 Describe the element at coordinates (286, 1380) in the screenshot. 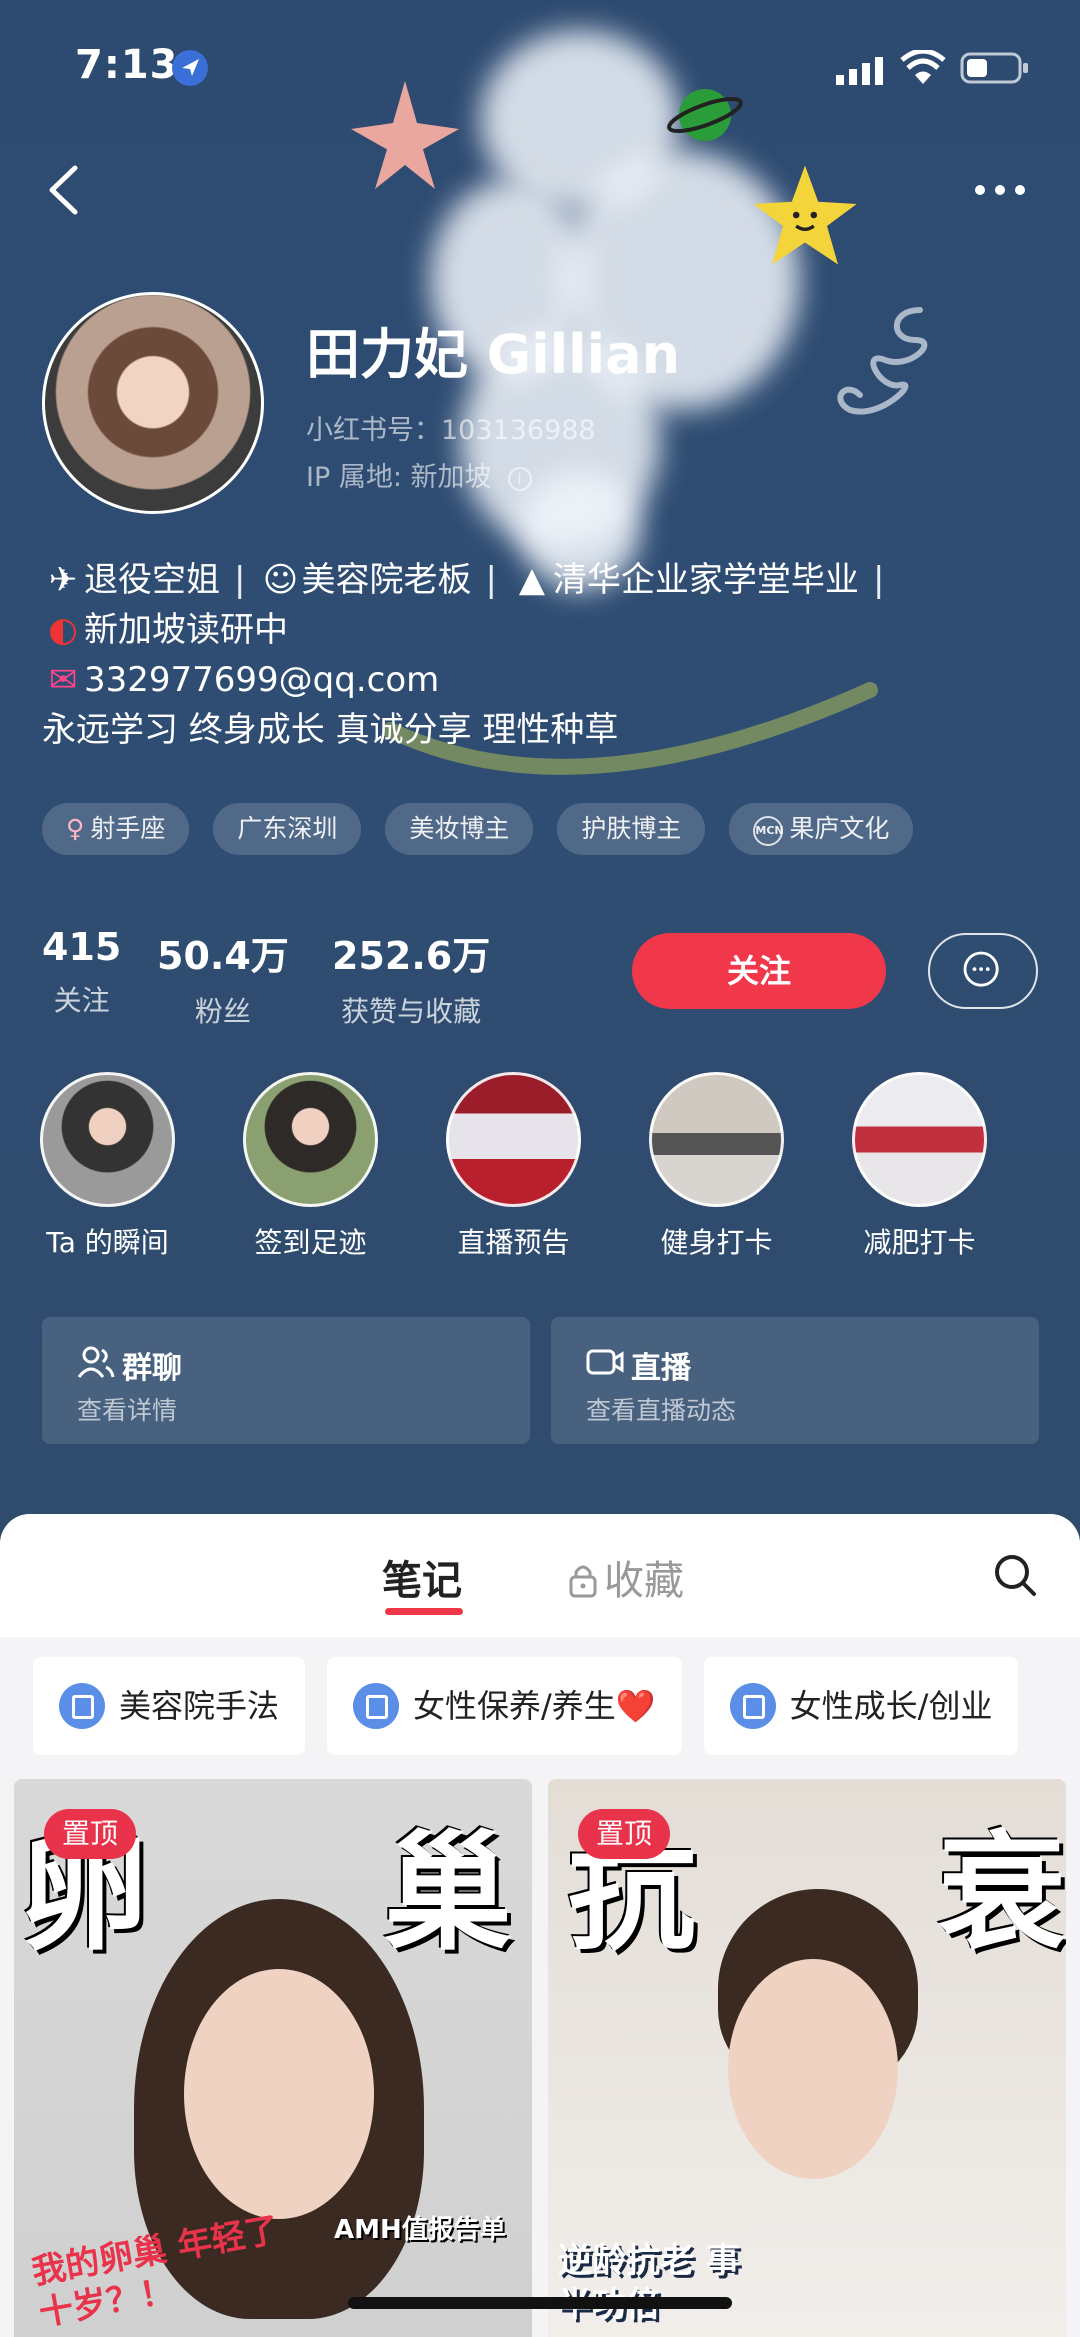

I see `group-chat-card: 群聊 查看详情` at that location.